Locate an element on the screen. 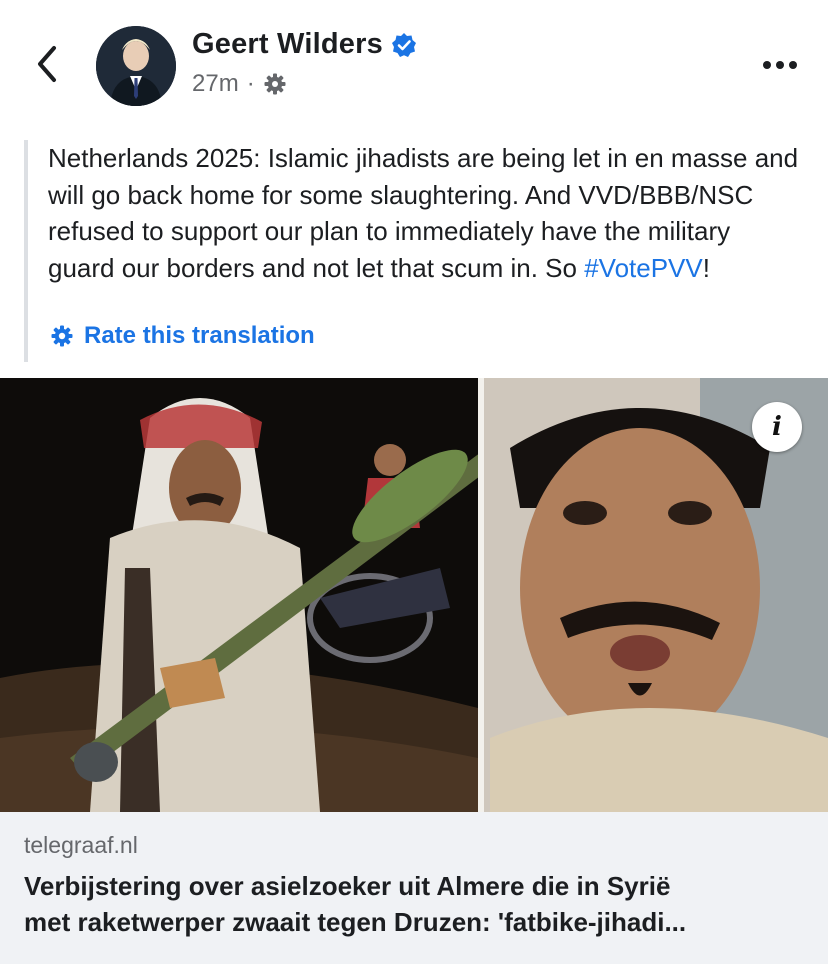  rate-translation-label: Rate this translation is located at coordinates (199, 335).